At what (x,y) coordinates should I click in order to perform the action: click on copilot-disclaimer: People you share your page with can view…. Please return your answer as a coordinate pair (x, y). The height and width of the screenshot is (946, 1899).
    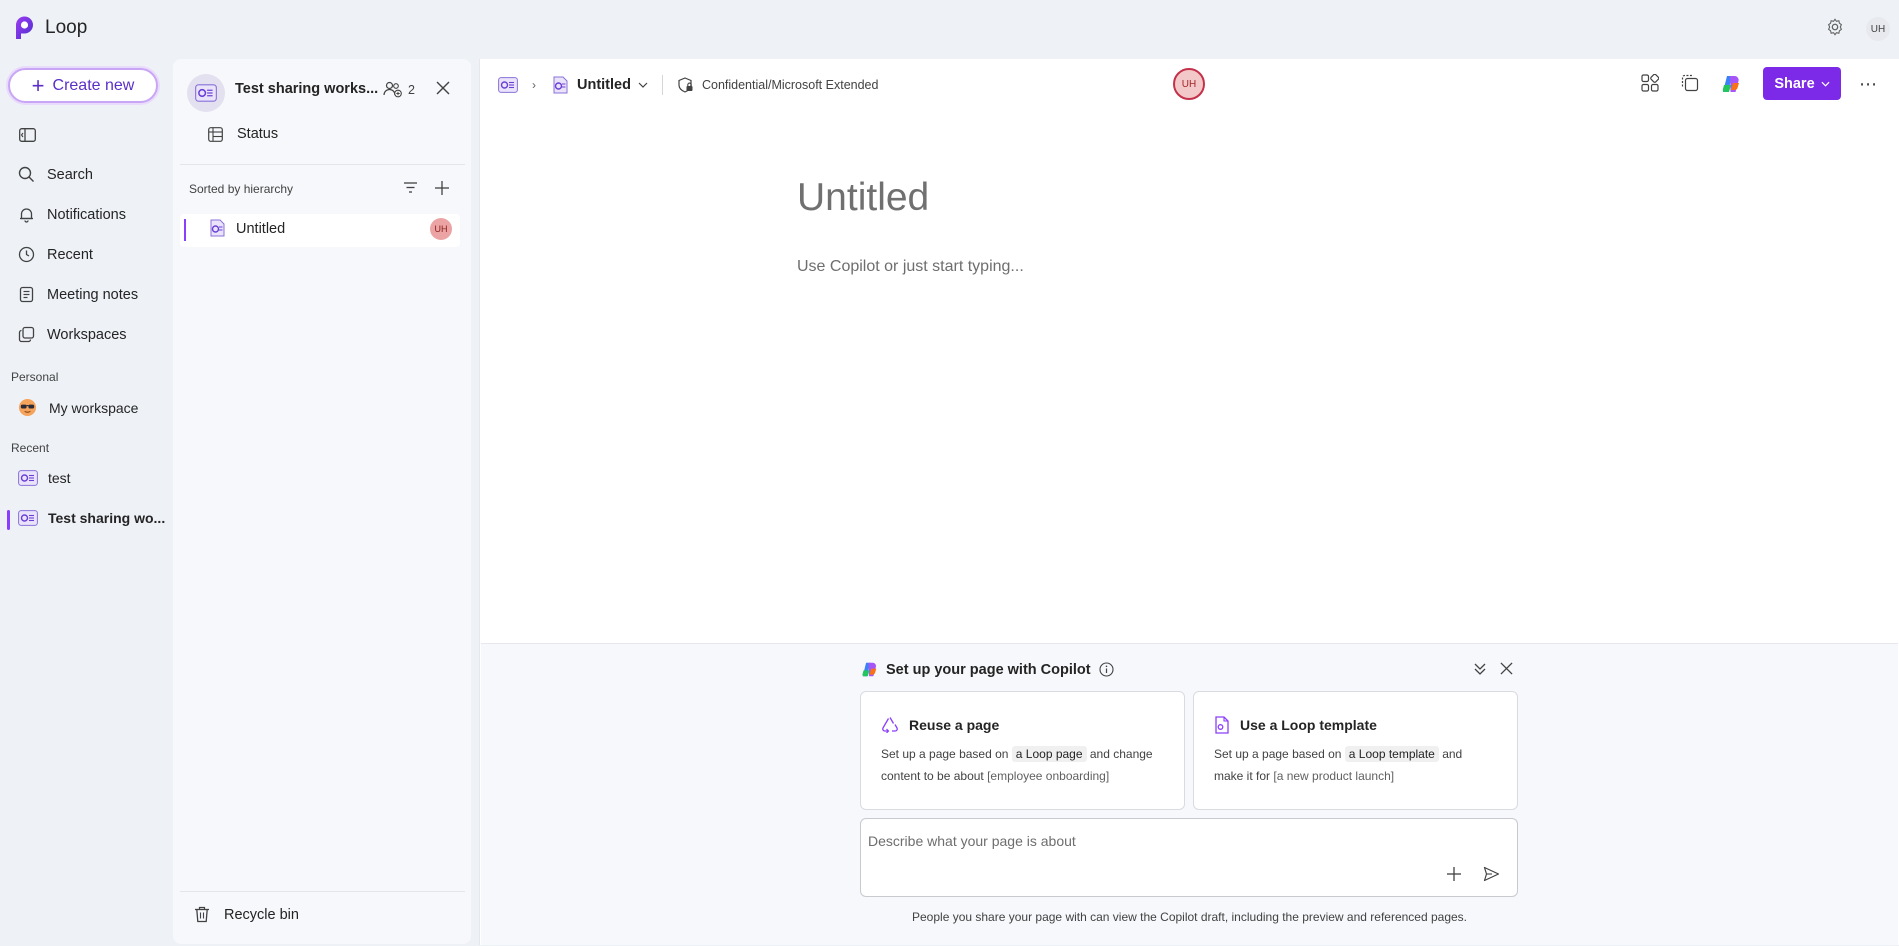
    Looking at the image, I should click on (1190, 917).